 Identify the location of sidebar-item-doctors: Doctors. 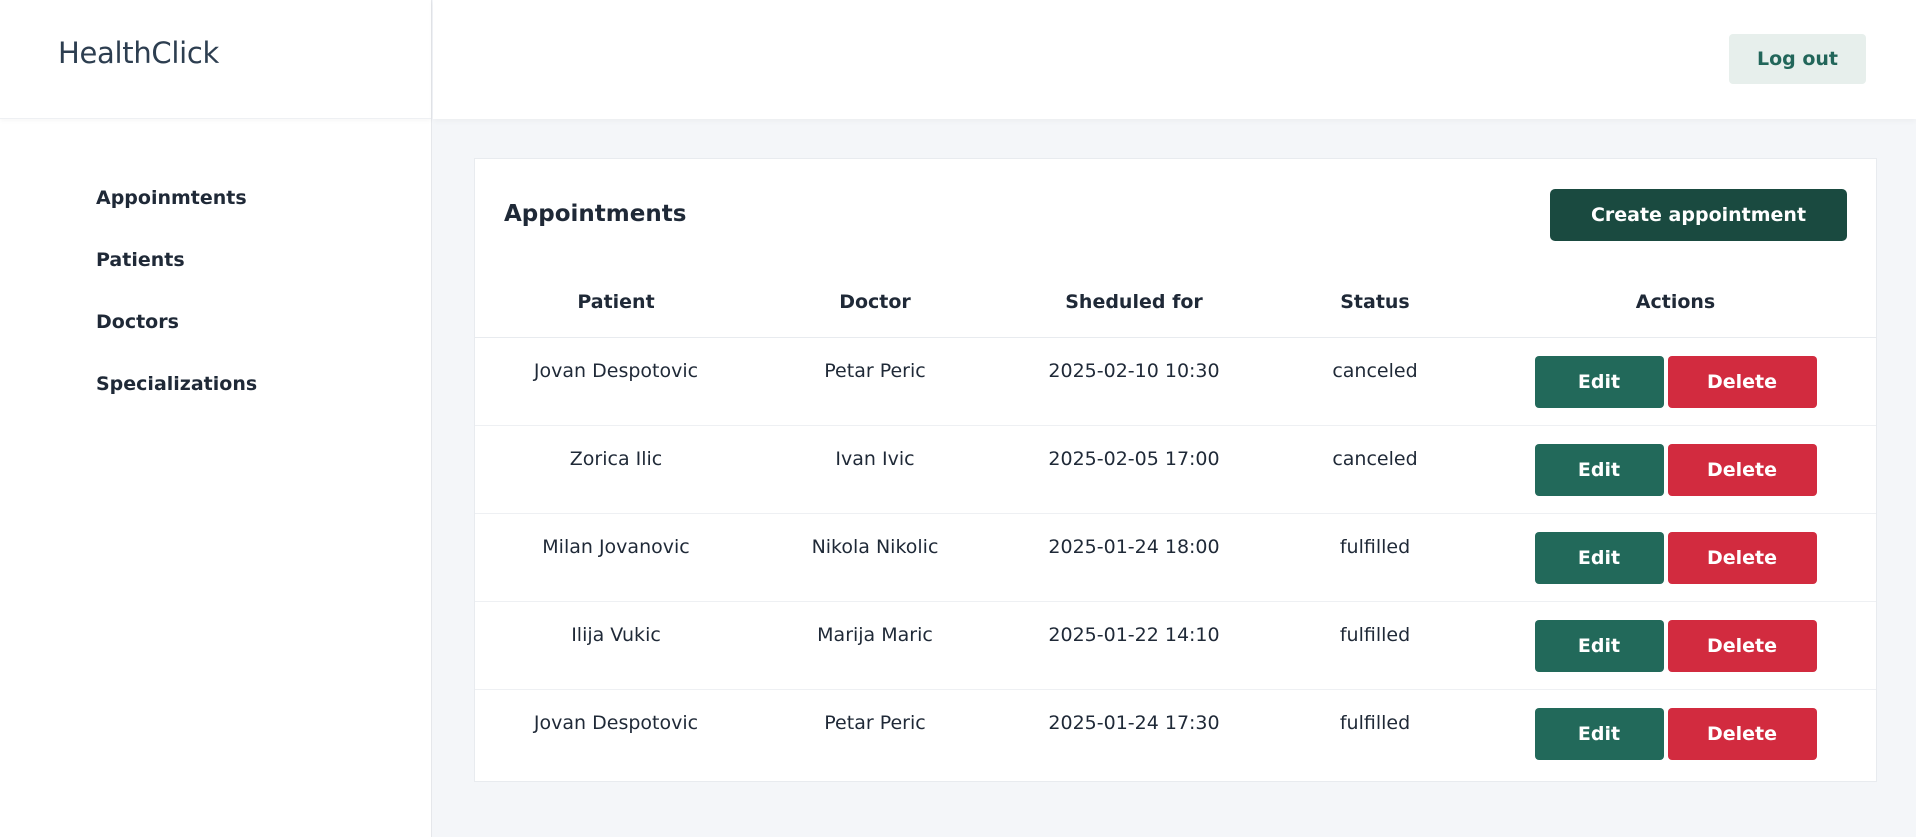
(176, 335).